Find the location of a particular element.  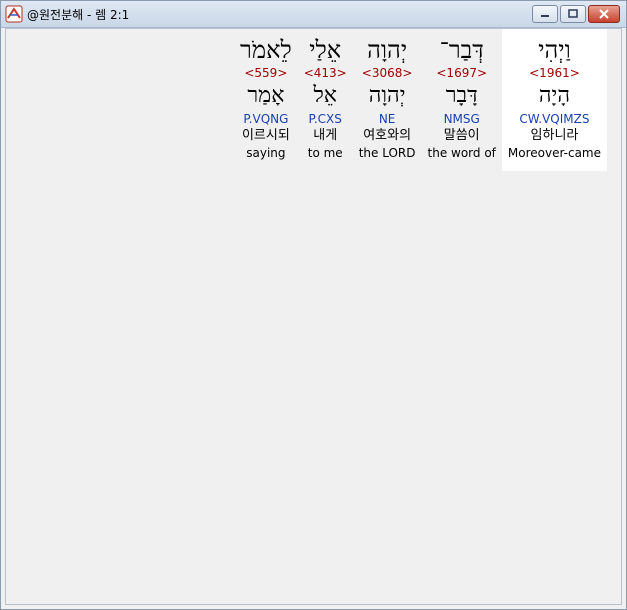

hebrew-word: לֵאמֹר is located at coordinates (266, 50).